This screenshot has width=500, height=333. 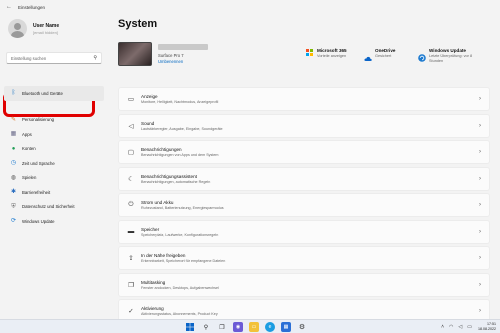 I want to click on user-profile: User Name [email hidden], so click(x=33, y=28).